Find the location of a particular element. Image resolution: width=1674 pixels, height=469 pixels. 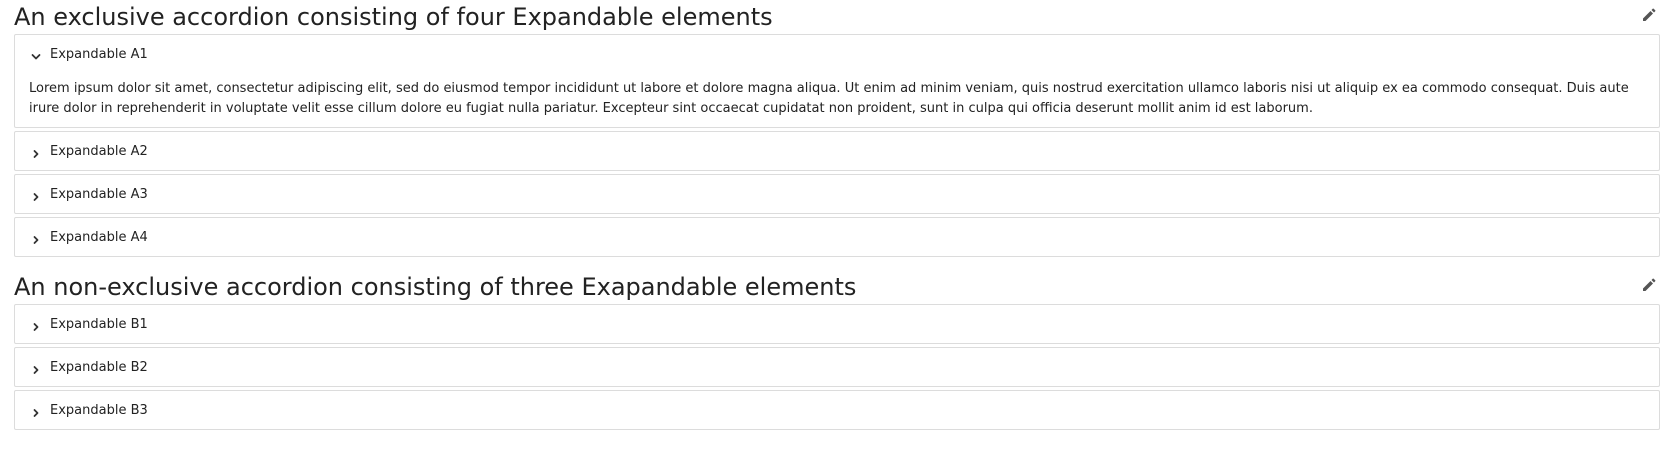

expandable-header: Expandable A4 is located at coordinates (837, 237).